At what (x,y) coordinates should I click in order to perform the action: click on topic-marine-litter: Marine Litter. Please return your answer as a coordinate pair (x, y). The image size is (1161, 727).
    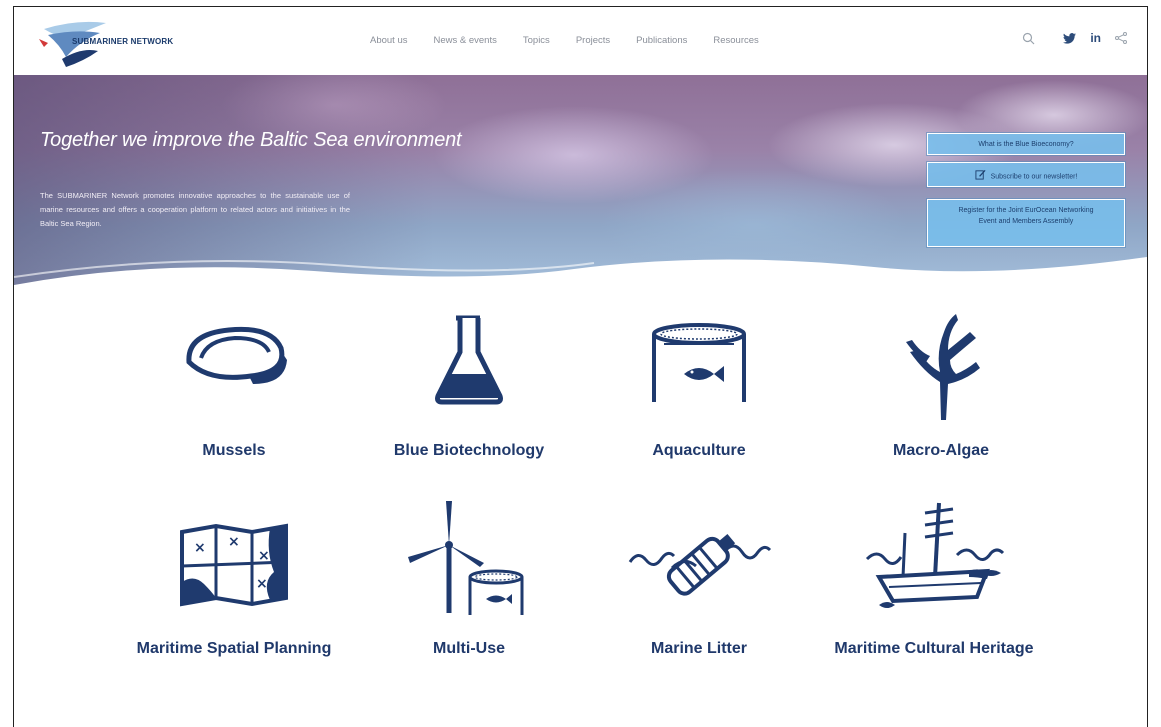
    Looking at the image, I should click on (699, 597).